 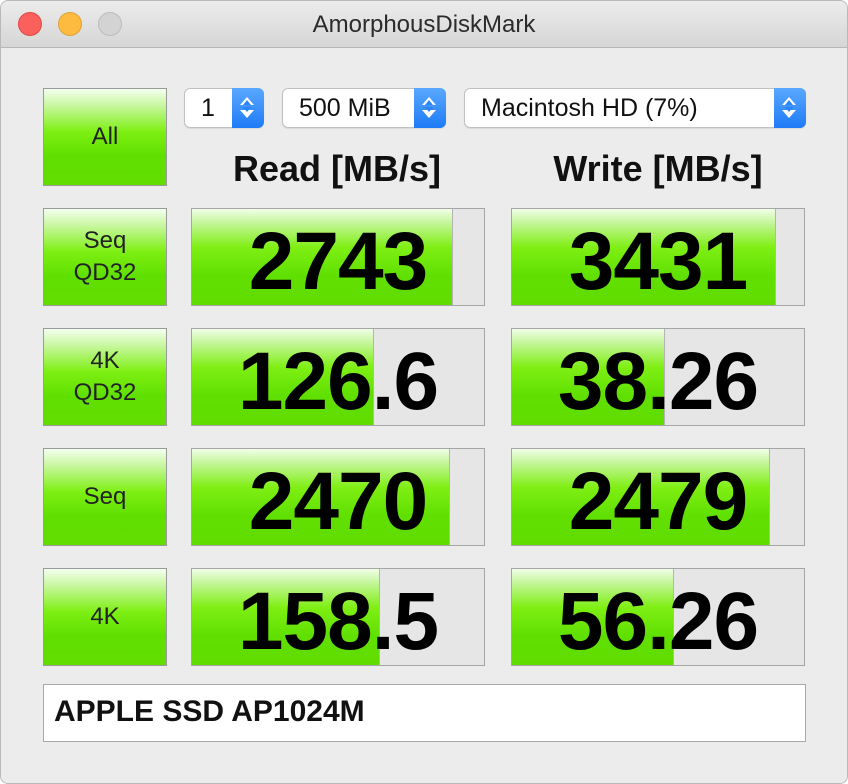 I want to click on 4k-qd32-write-result: 38.26, so click(x=658, y=377).